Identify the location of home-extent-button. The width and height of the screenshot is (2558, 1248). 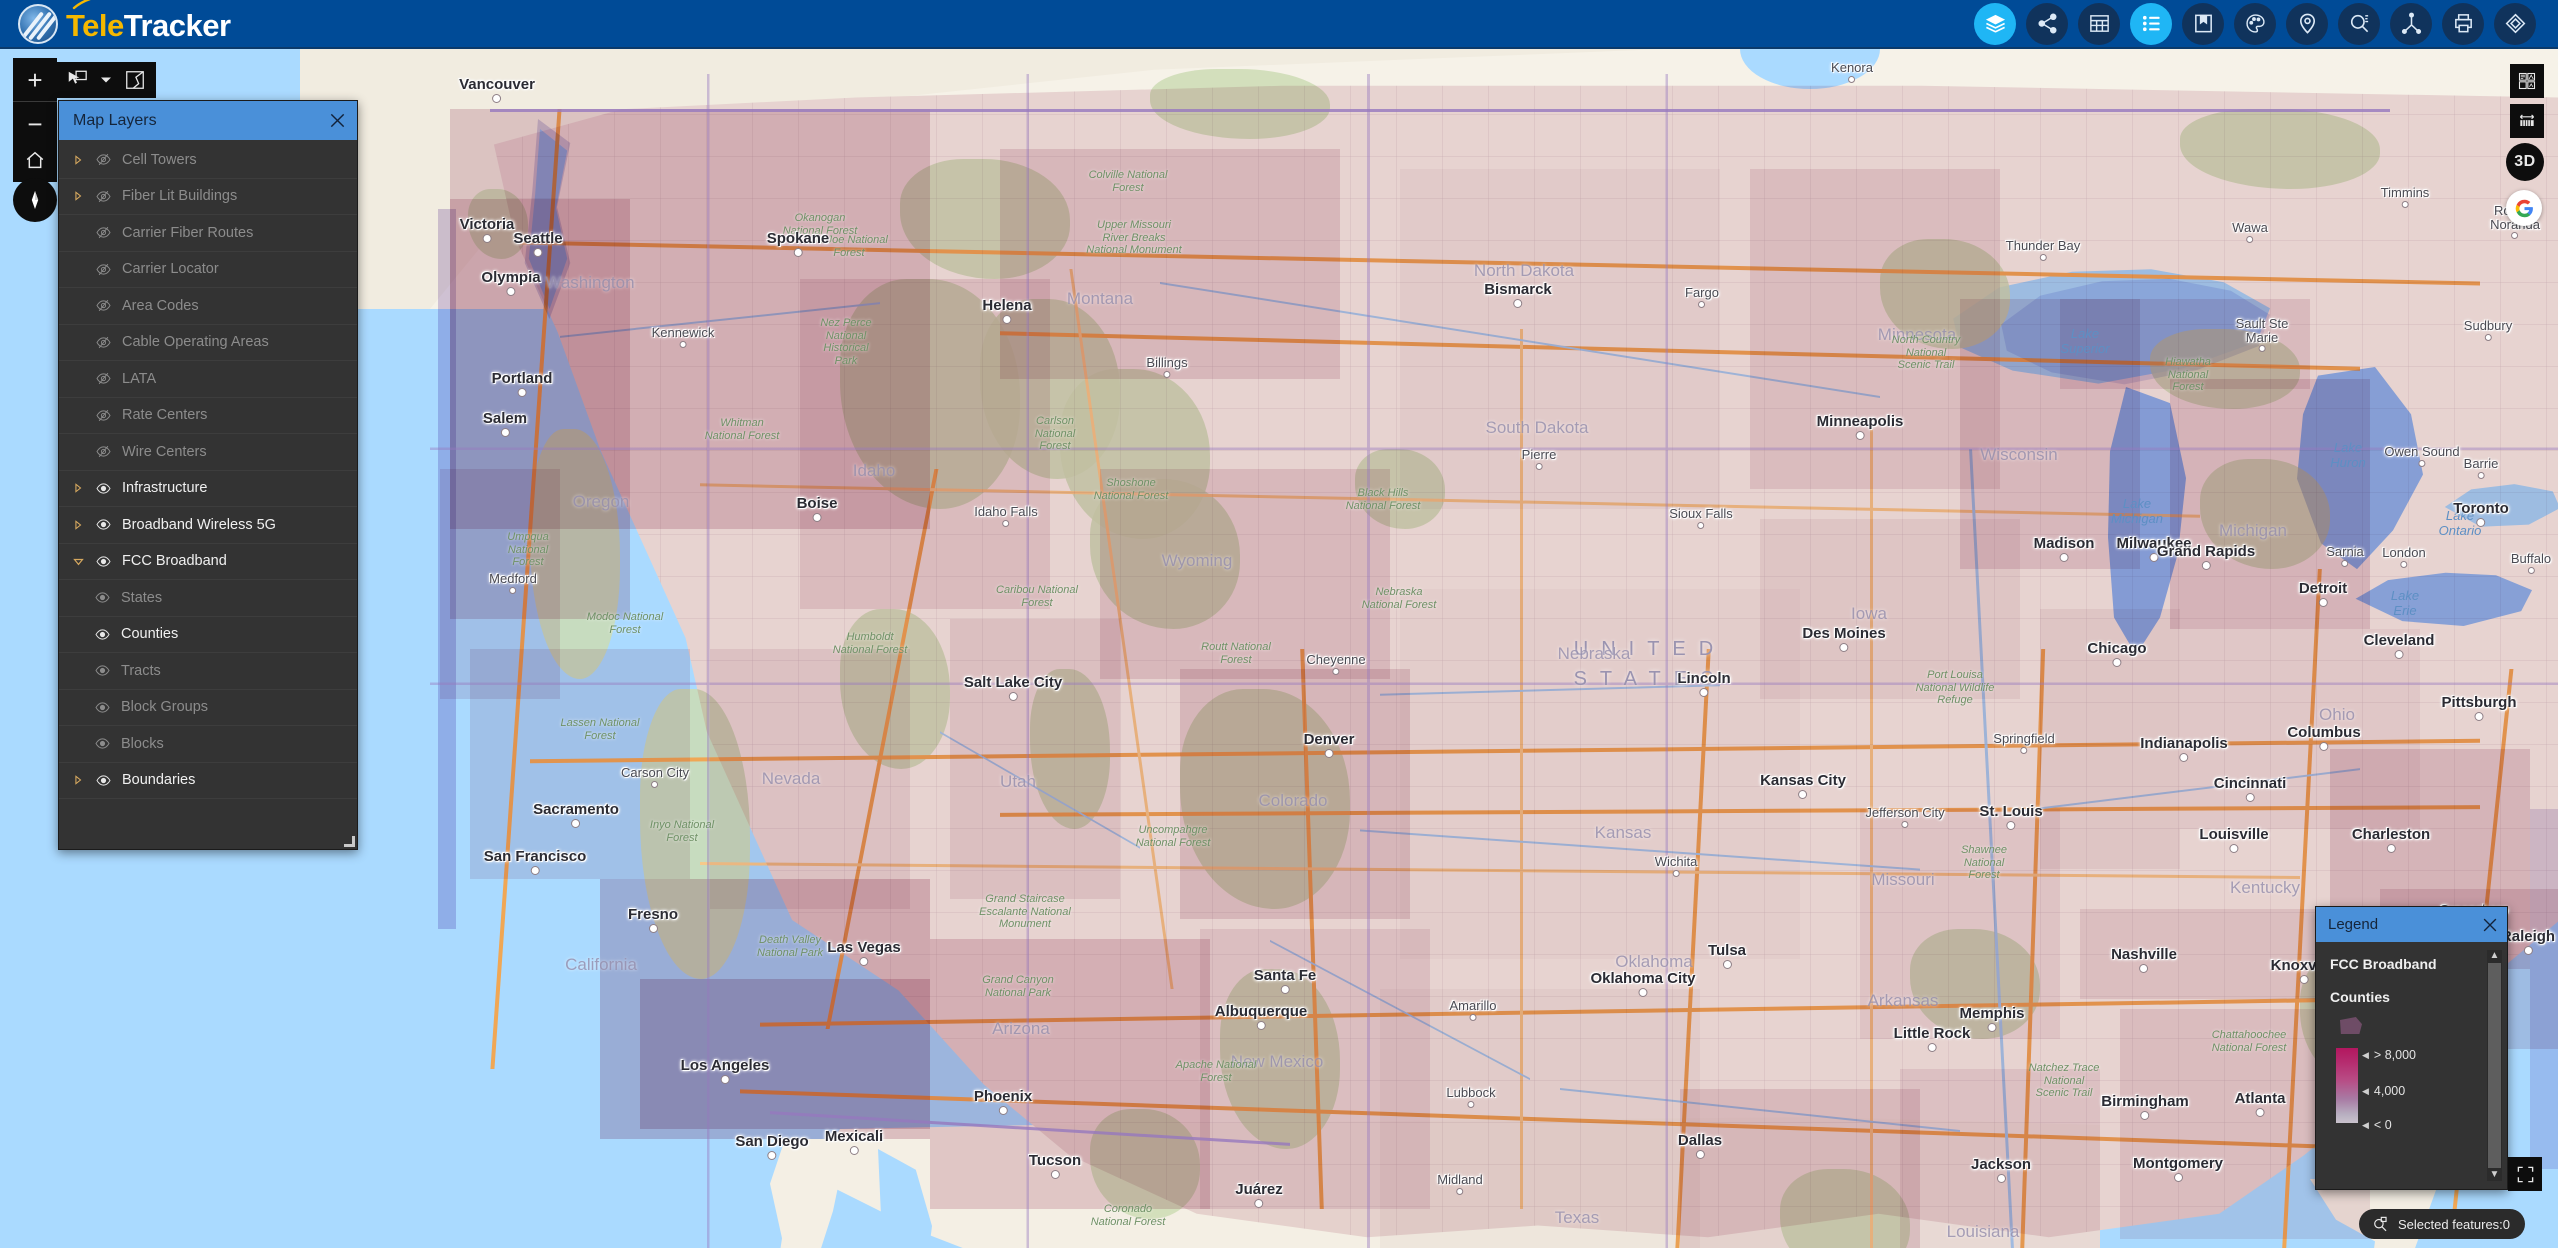
(35, 160).